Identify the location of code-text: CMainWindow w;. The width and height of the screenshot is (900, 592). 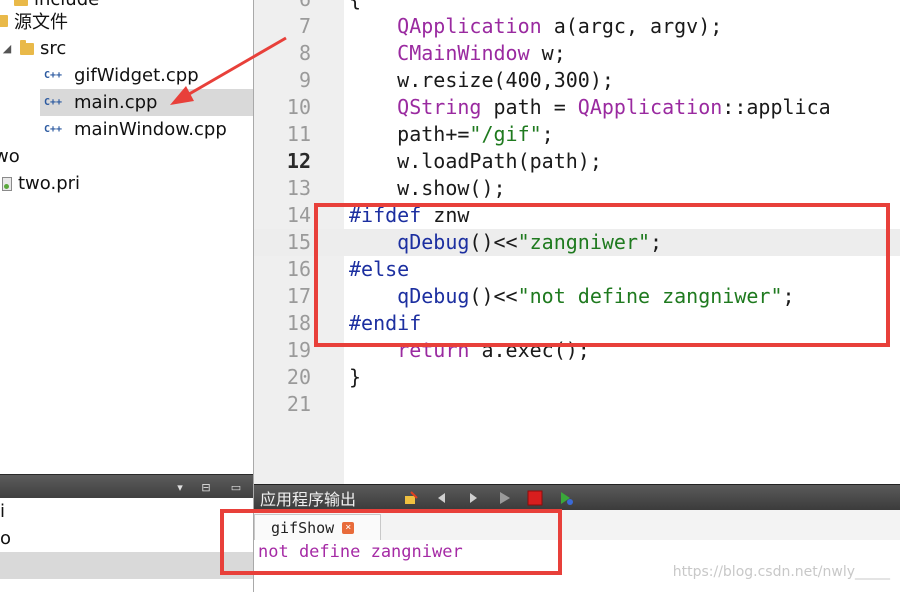
(457, 53).